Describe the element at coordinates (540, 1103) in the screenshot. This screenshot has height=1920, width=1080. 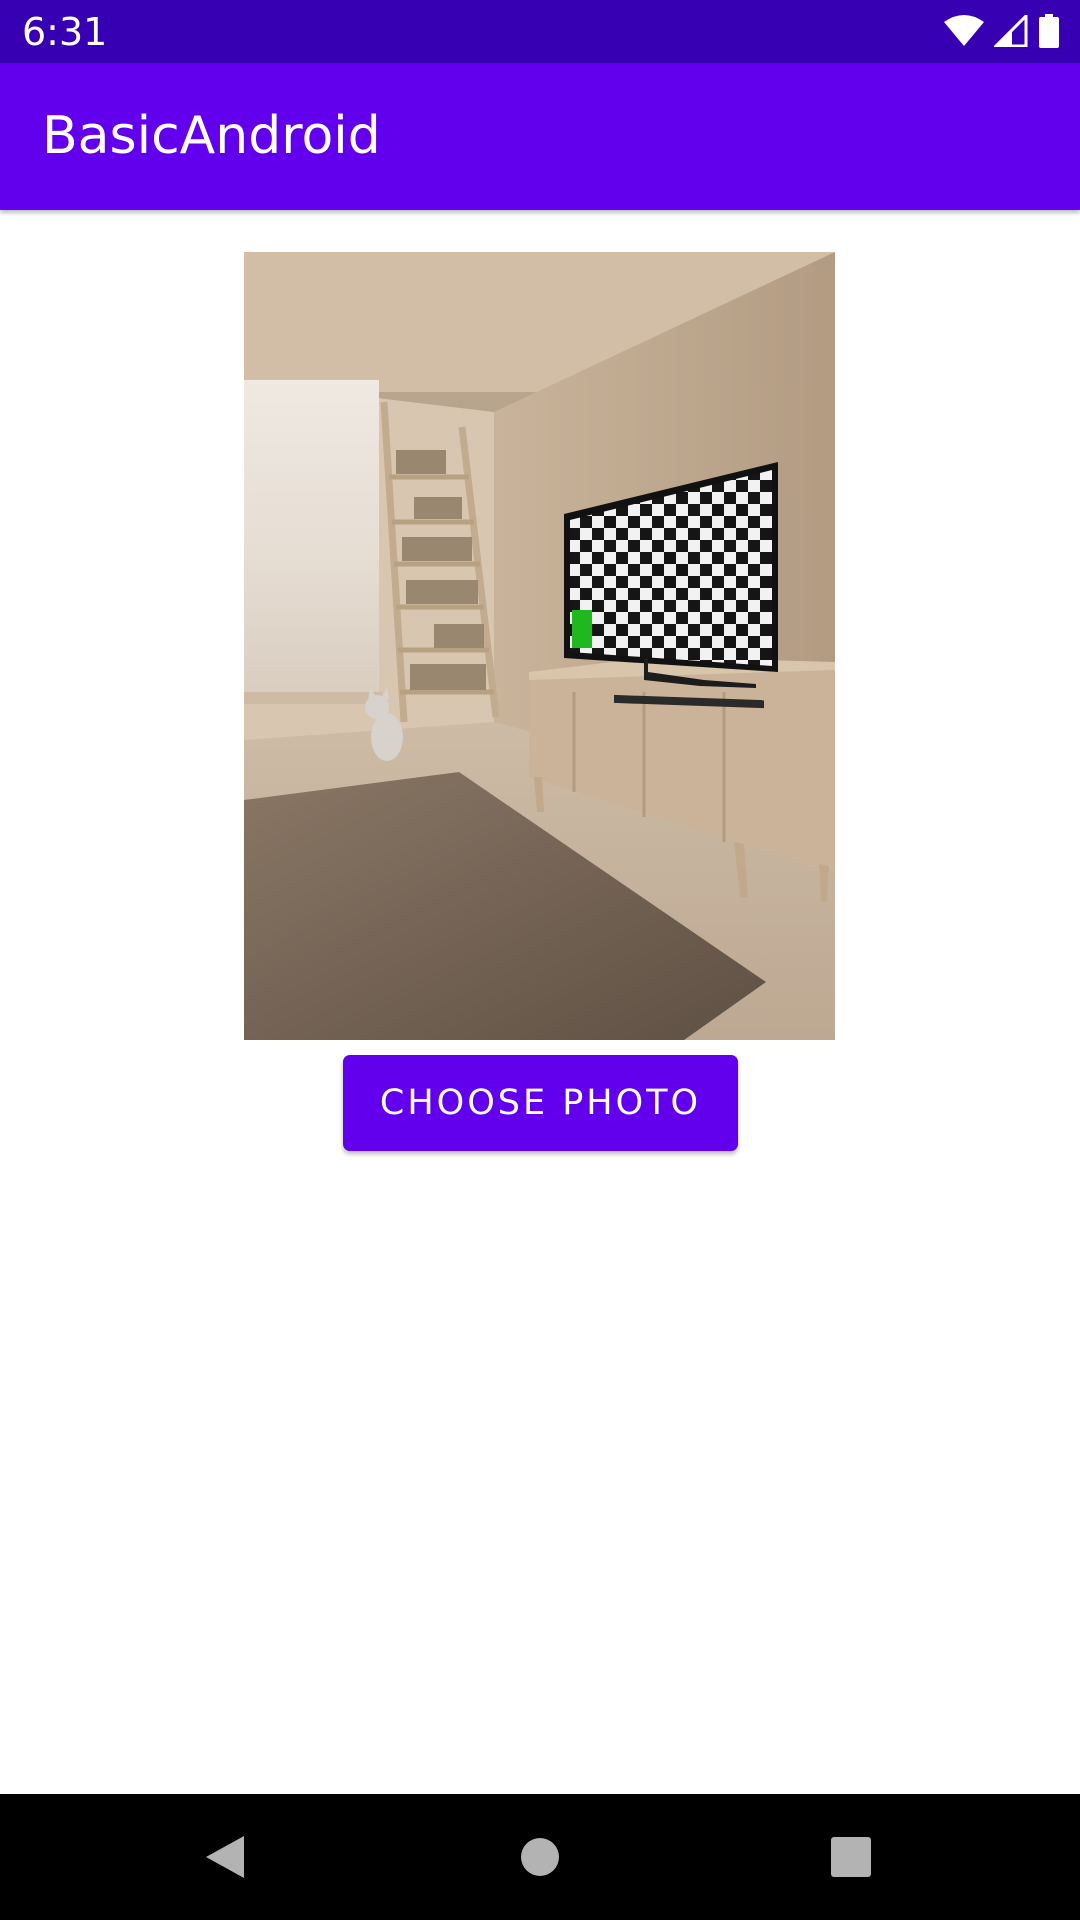
I see `choose-photo-button: CHOOSE PHOTO` at that location.